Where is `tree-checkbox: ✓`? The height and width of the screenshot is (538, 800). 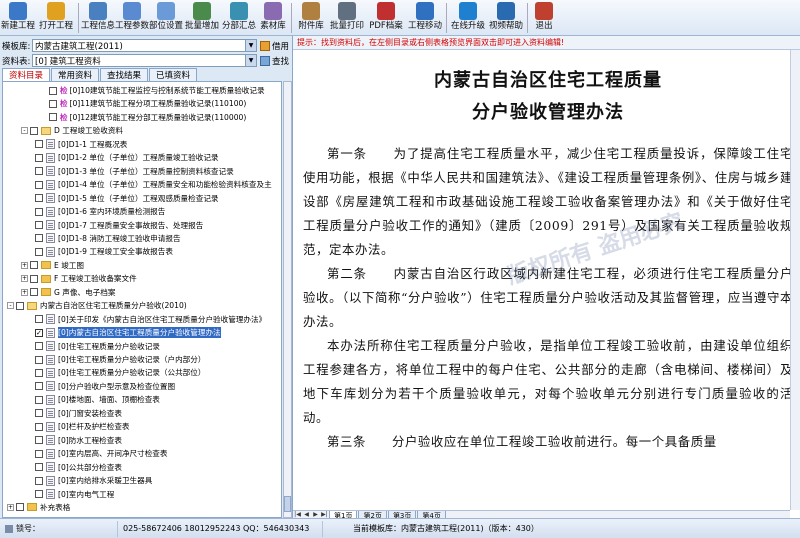
tree-checkbox: ✓ is located at coordinates (39, 332).